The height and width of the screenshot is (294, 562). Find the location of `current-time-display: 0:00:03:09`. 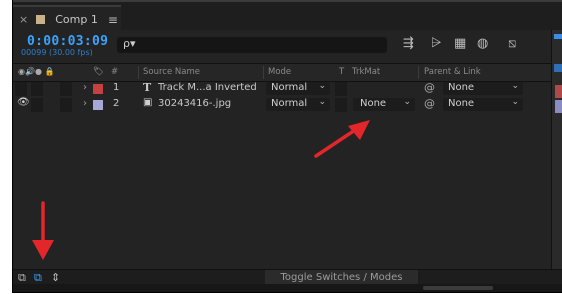

current-time-display: 0:00:03:09 is located at coordinates (67, 41).